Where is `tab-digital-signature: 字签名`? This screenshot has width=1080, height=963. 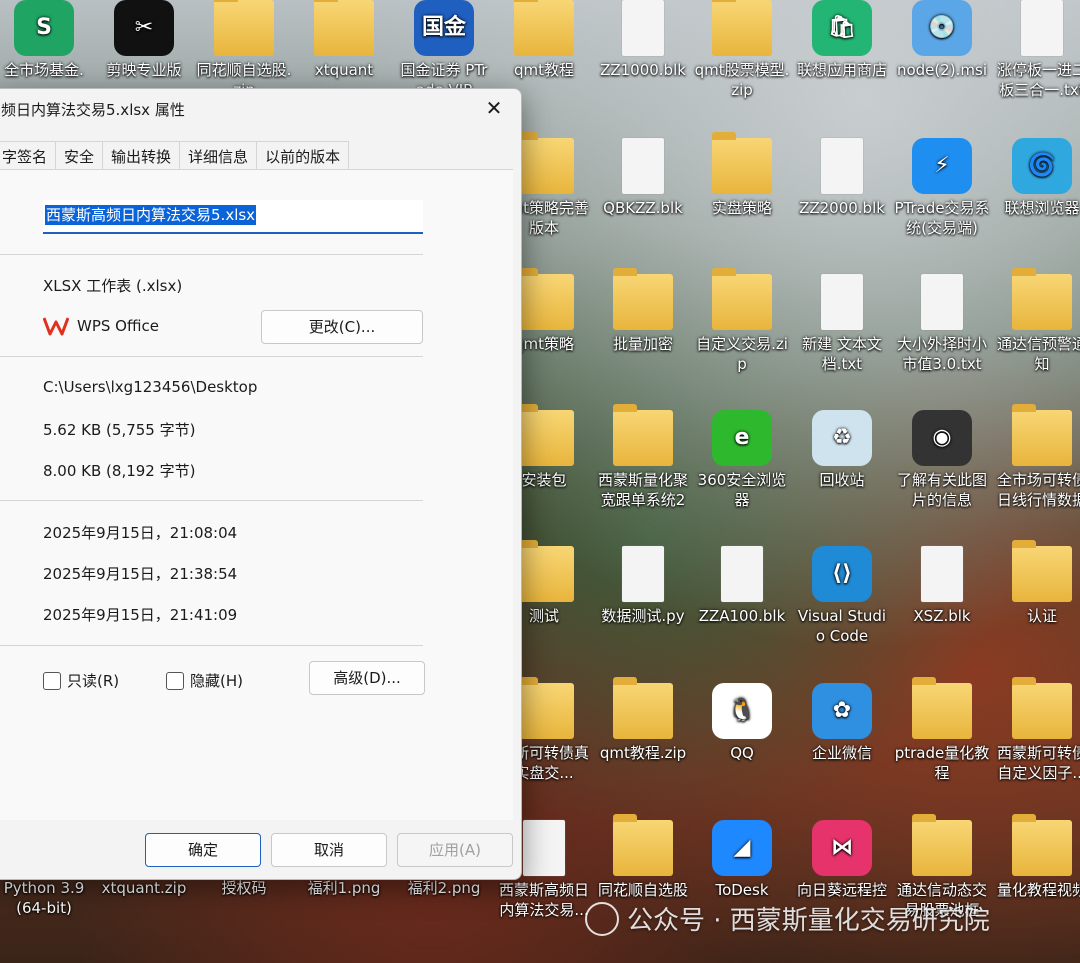
tab-digital-signature: 字签名 is located at coordinates (28, 155).